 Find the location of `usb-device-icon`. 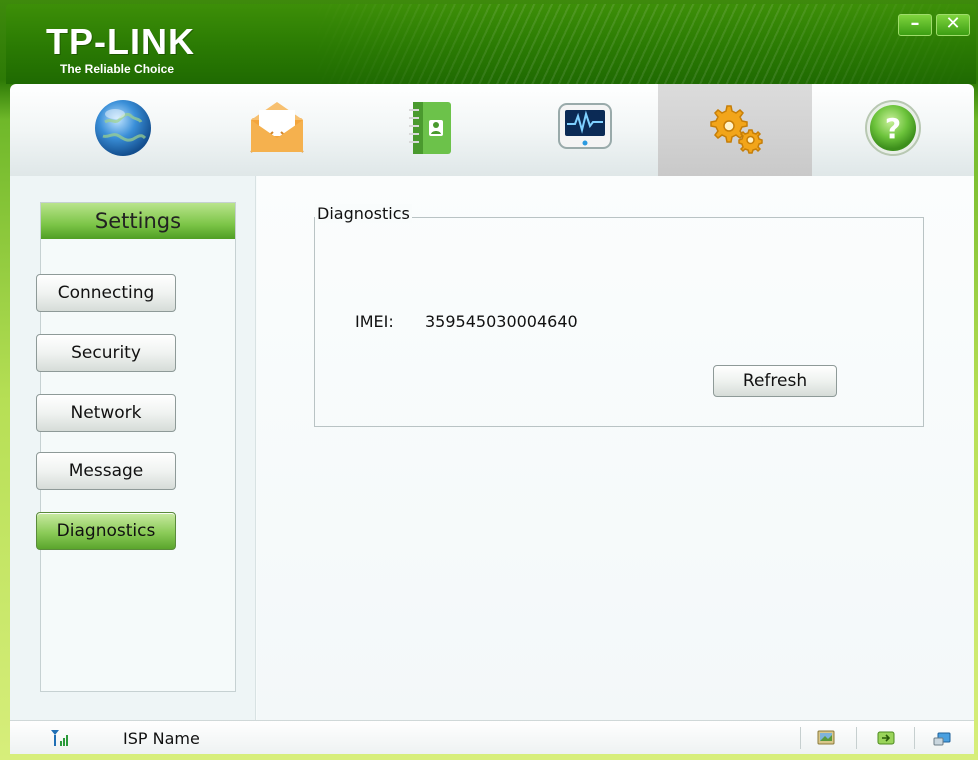

usb-device-icon is located at coordinates (942, 738).